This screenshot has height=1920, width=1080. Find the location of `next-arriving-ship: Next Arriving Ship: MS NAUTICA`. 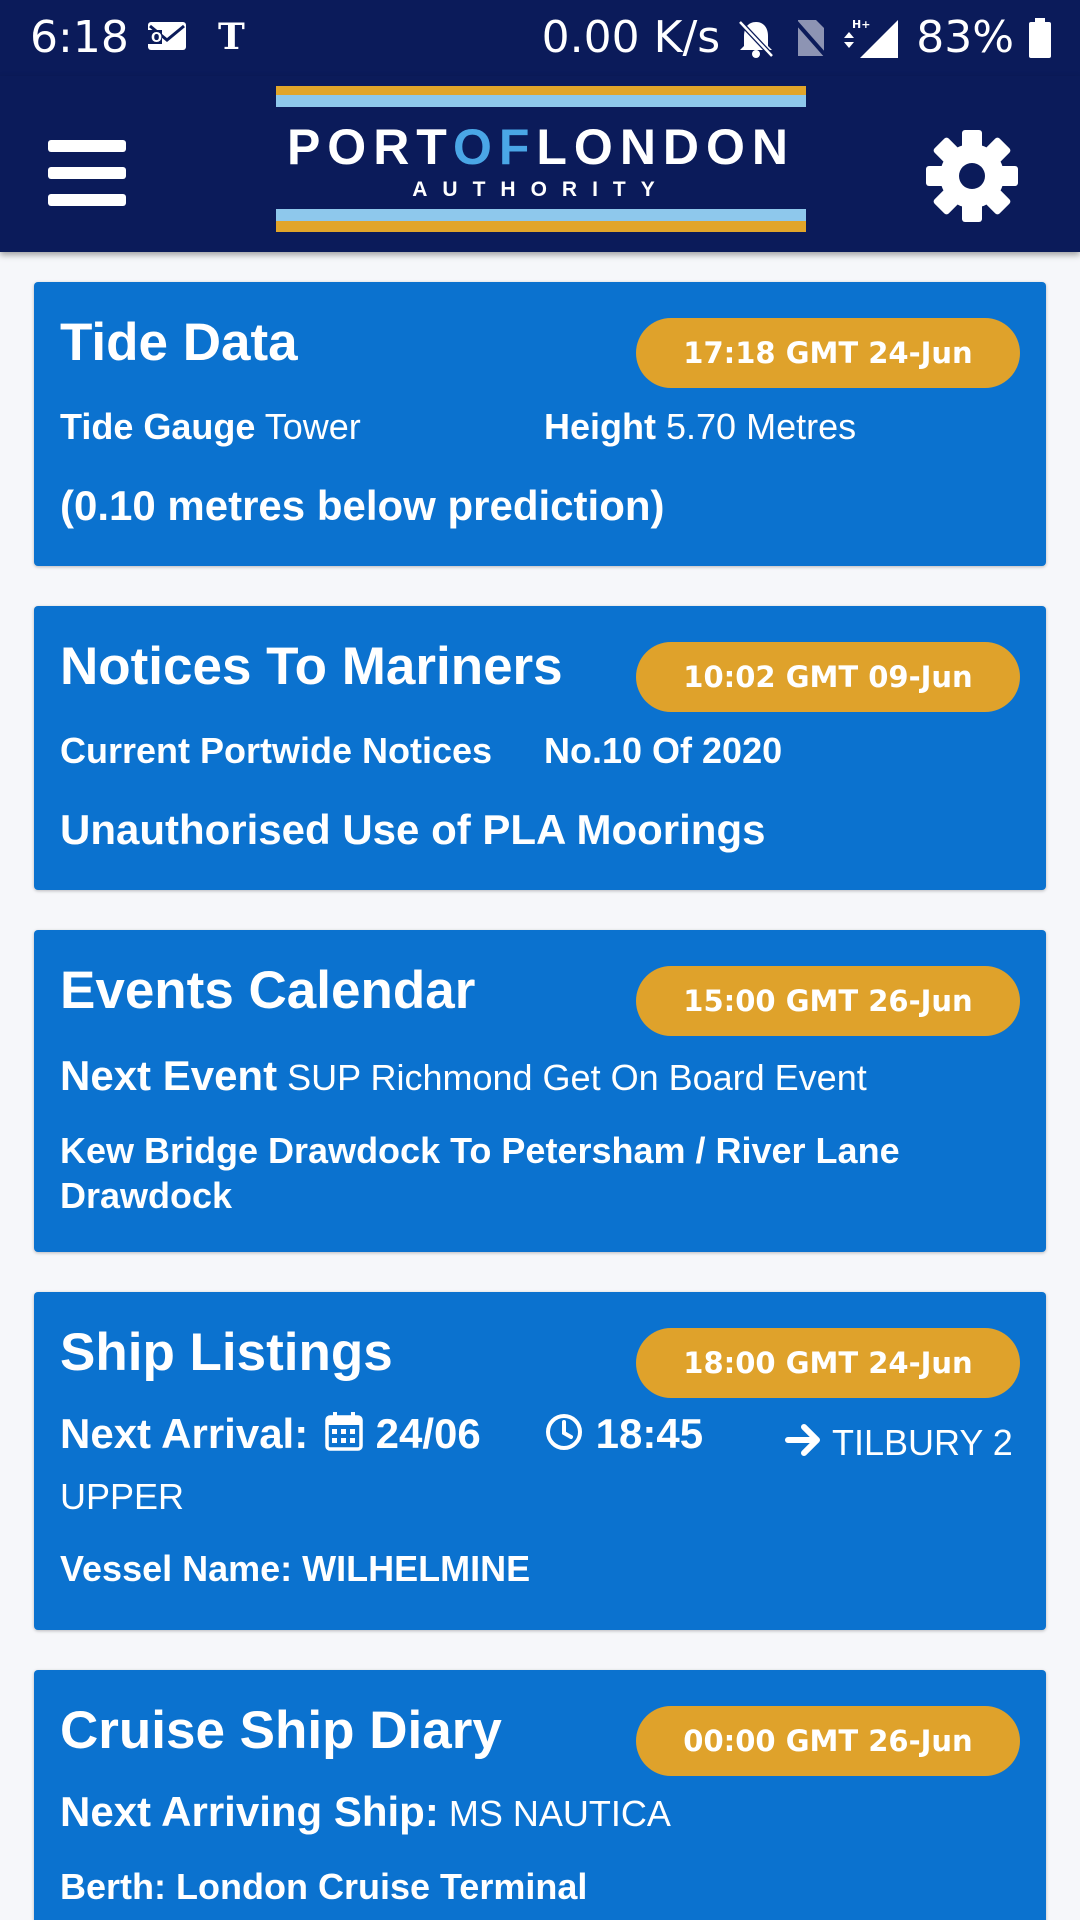

next-arriving-ship: Next Arriving Ship: MS NAUTICA is located at coordinates (365, 1811).